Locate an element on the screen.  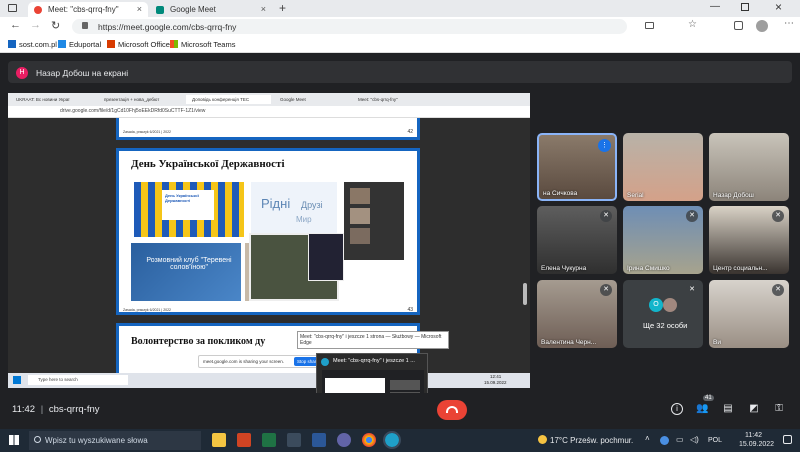
inner-tab: UKRAAT: Вс новини Украї is located at coordinates (43, 99).